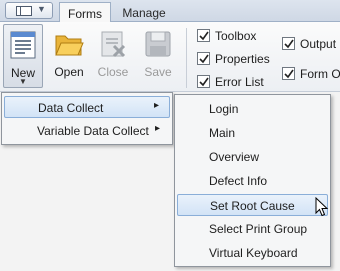 The width and height of the screenshot is (340, 271). I want to click on chevron-down-icon: ▼, so click(41, 9).